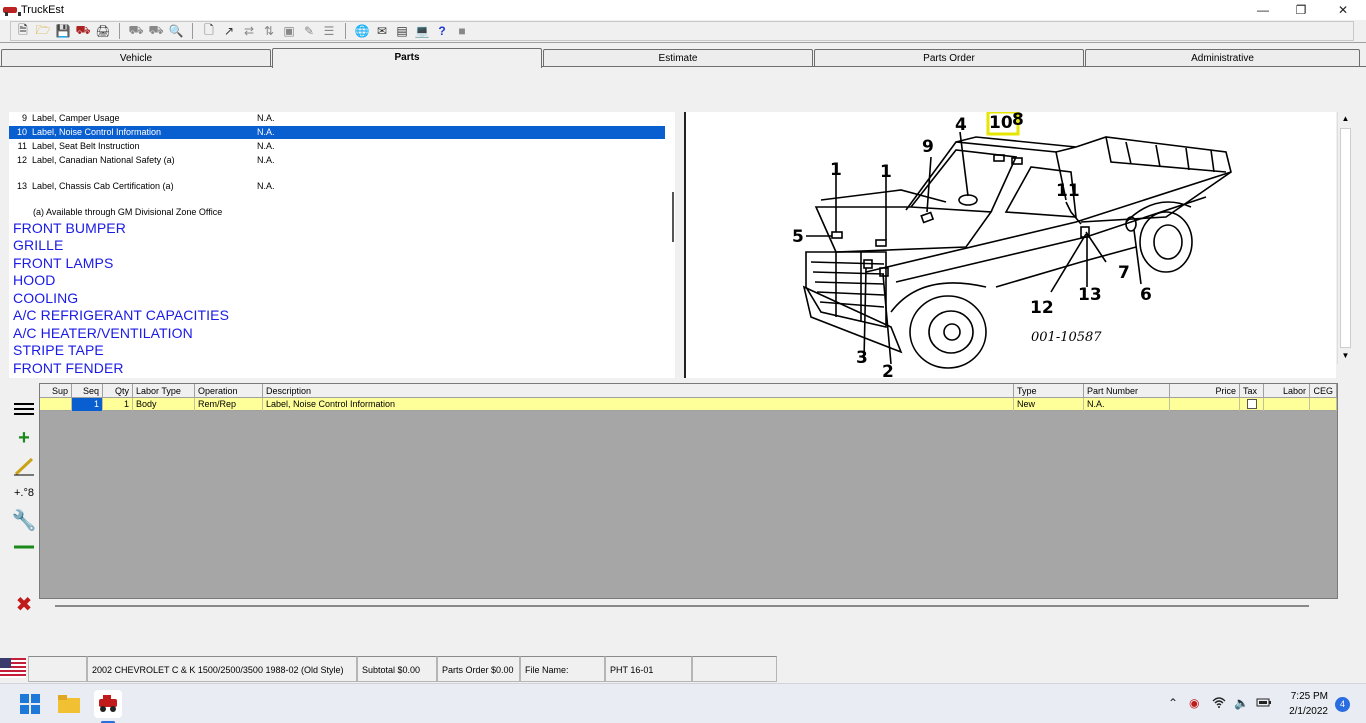 This screenshot has width=1366, height=723. What do you see at coordinates (309, 31) in the screenshot?
I see `edit-icon: ✎` at bounding box center [309, 31].